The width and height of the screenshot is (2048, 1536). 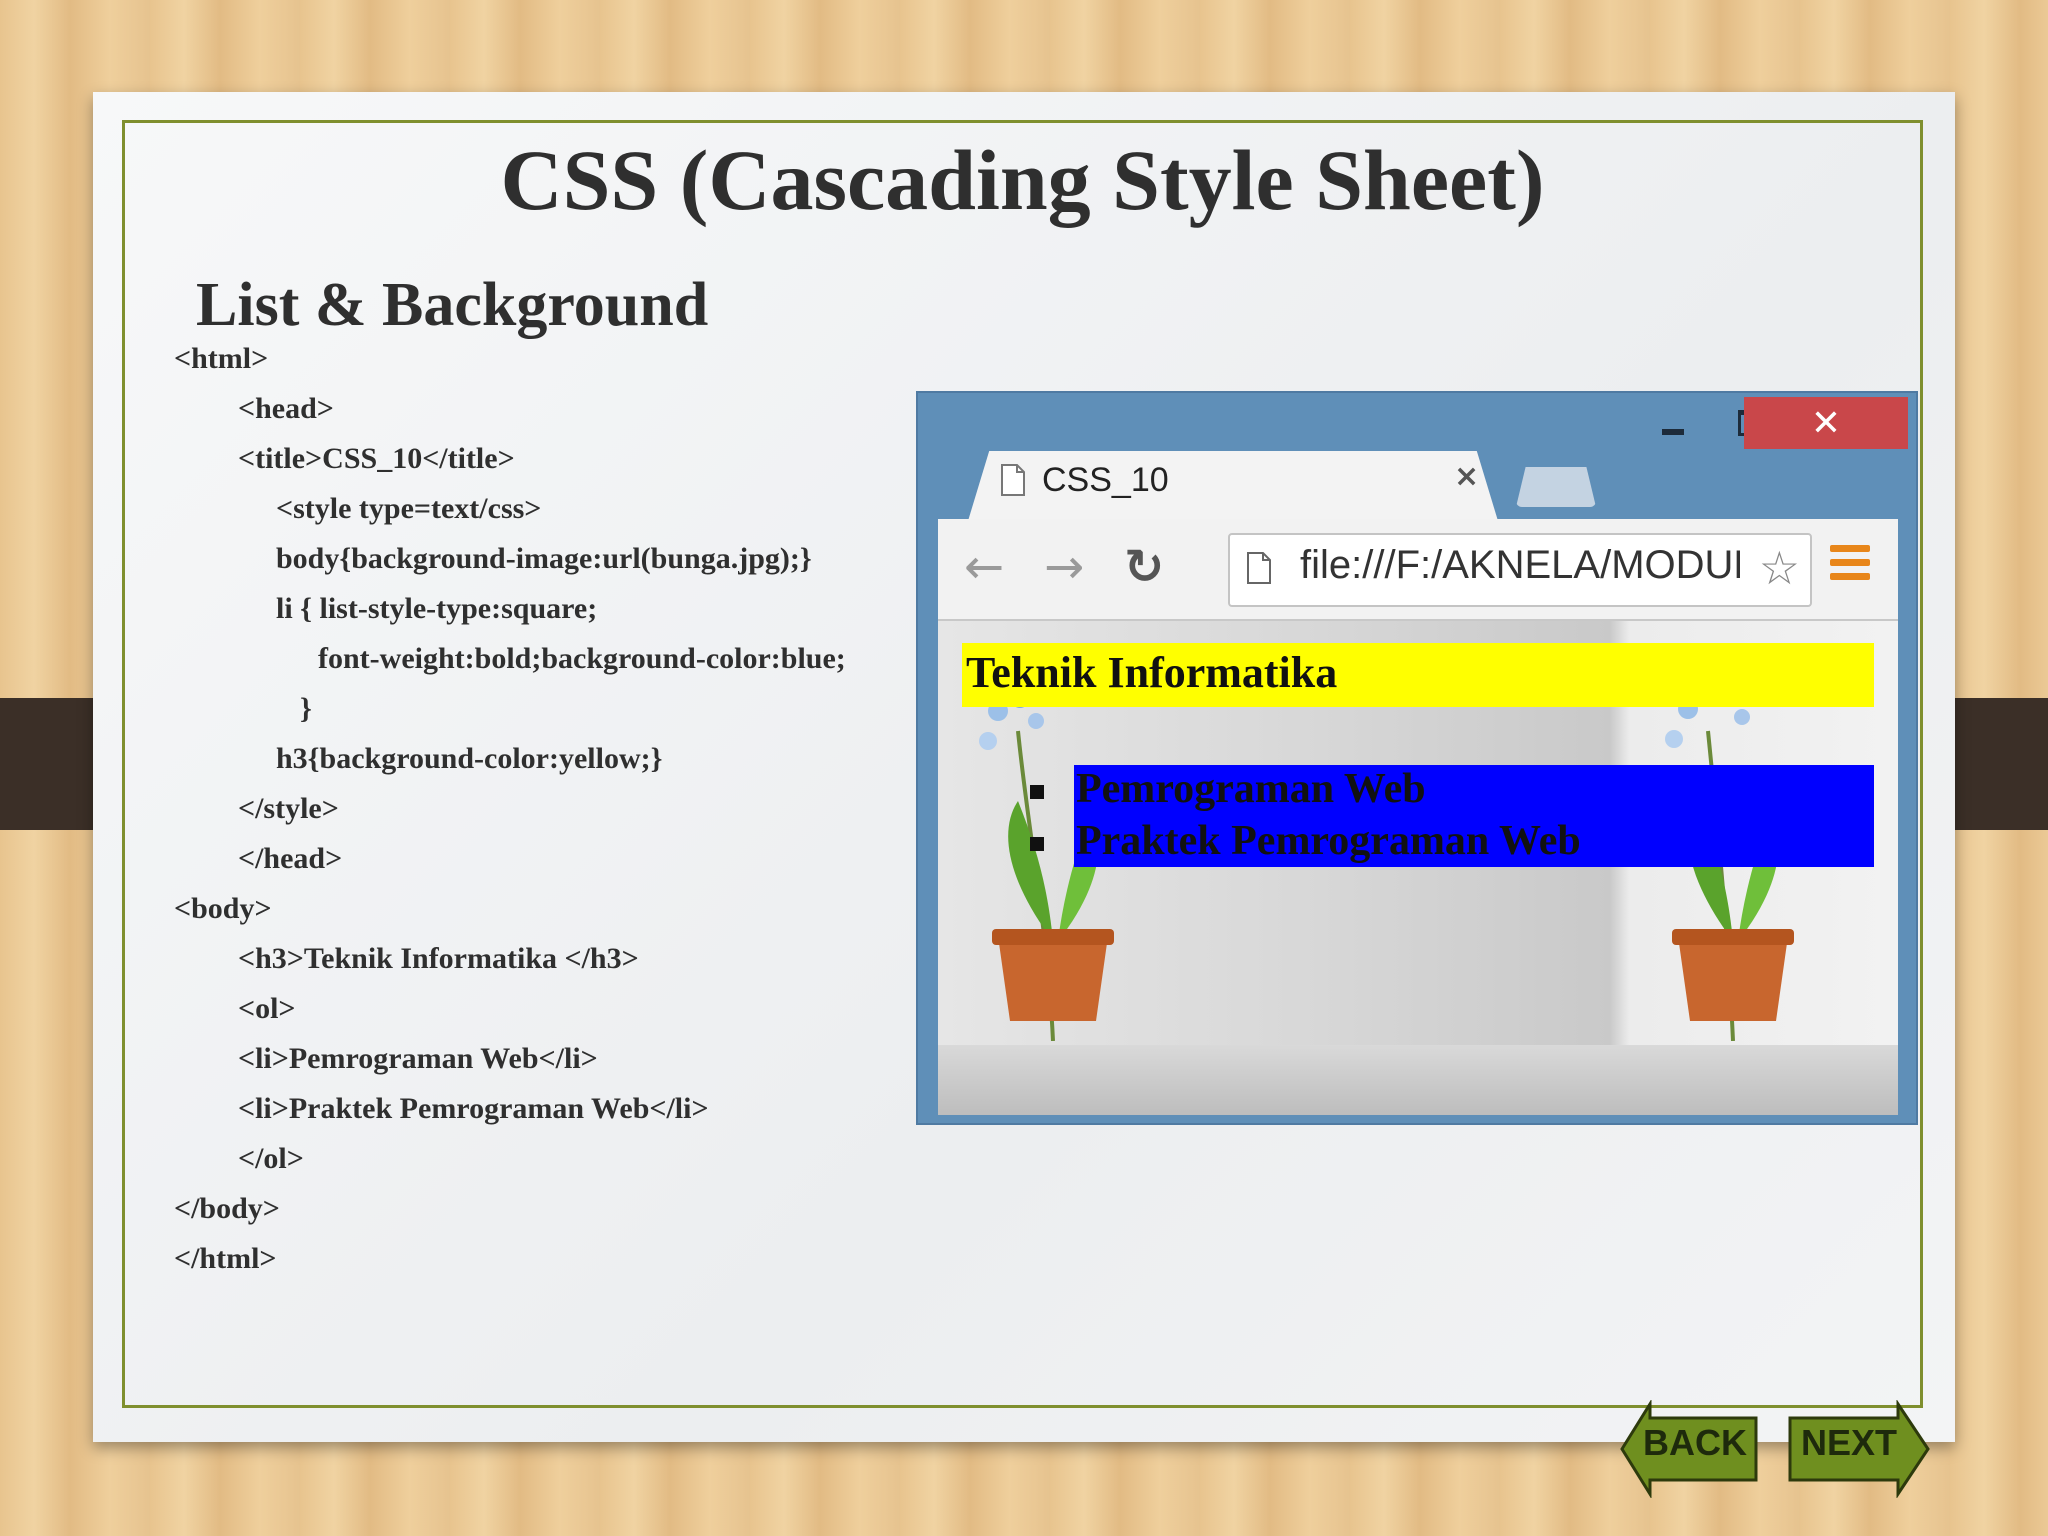 What do you see at coordinates (452, 305) in the screenshot?
I see `slide-subtitle: List & Background` at bounding box center [452, 305].